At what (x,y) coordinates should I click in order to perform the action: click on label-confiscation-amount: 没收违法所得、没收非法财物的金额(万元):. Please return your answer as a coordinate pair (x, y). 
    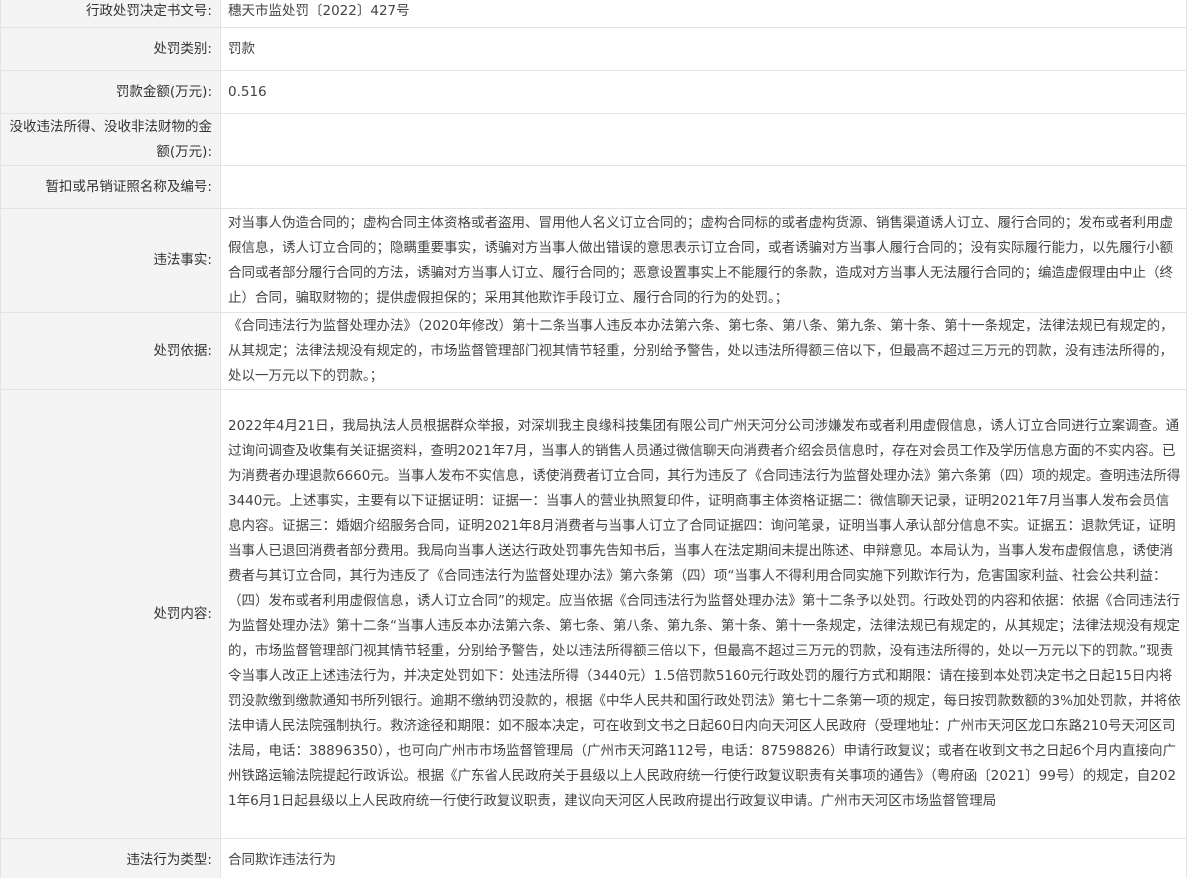
    Looking at the image, I should click on (110, 139).